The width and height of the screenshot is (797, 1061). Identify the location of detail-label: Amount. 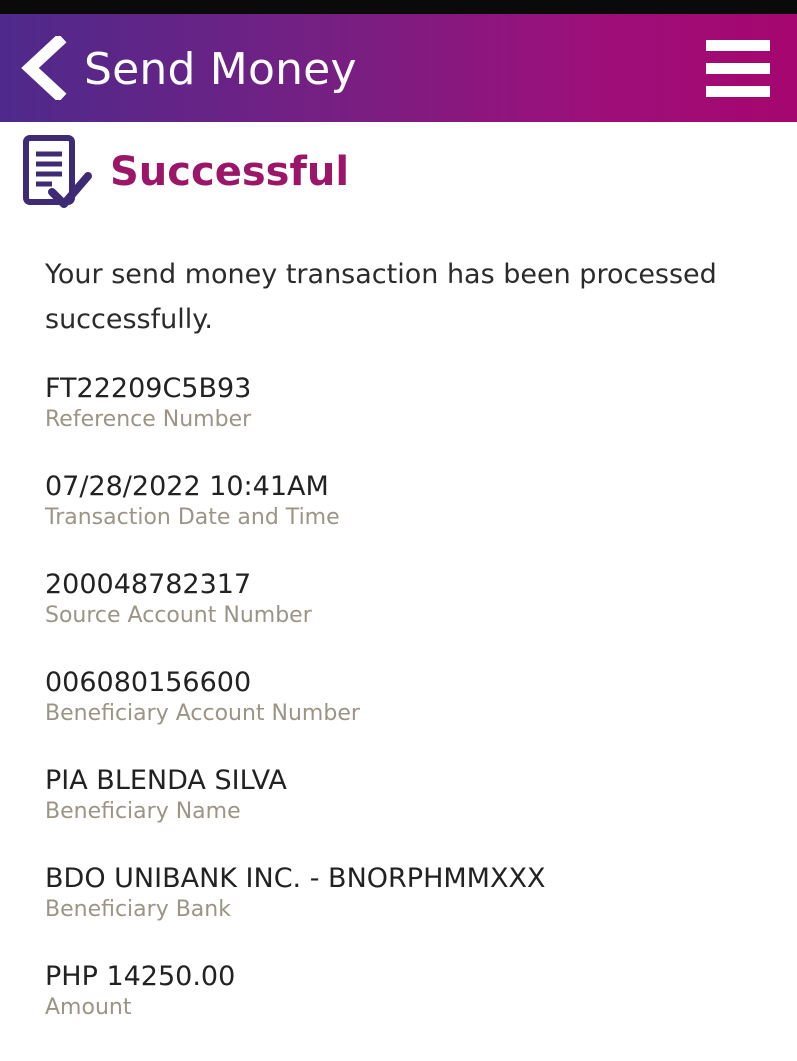
(88, 1007).